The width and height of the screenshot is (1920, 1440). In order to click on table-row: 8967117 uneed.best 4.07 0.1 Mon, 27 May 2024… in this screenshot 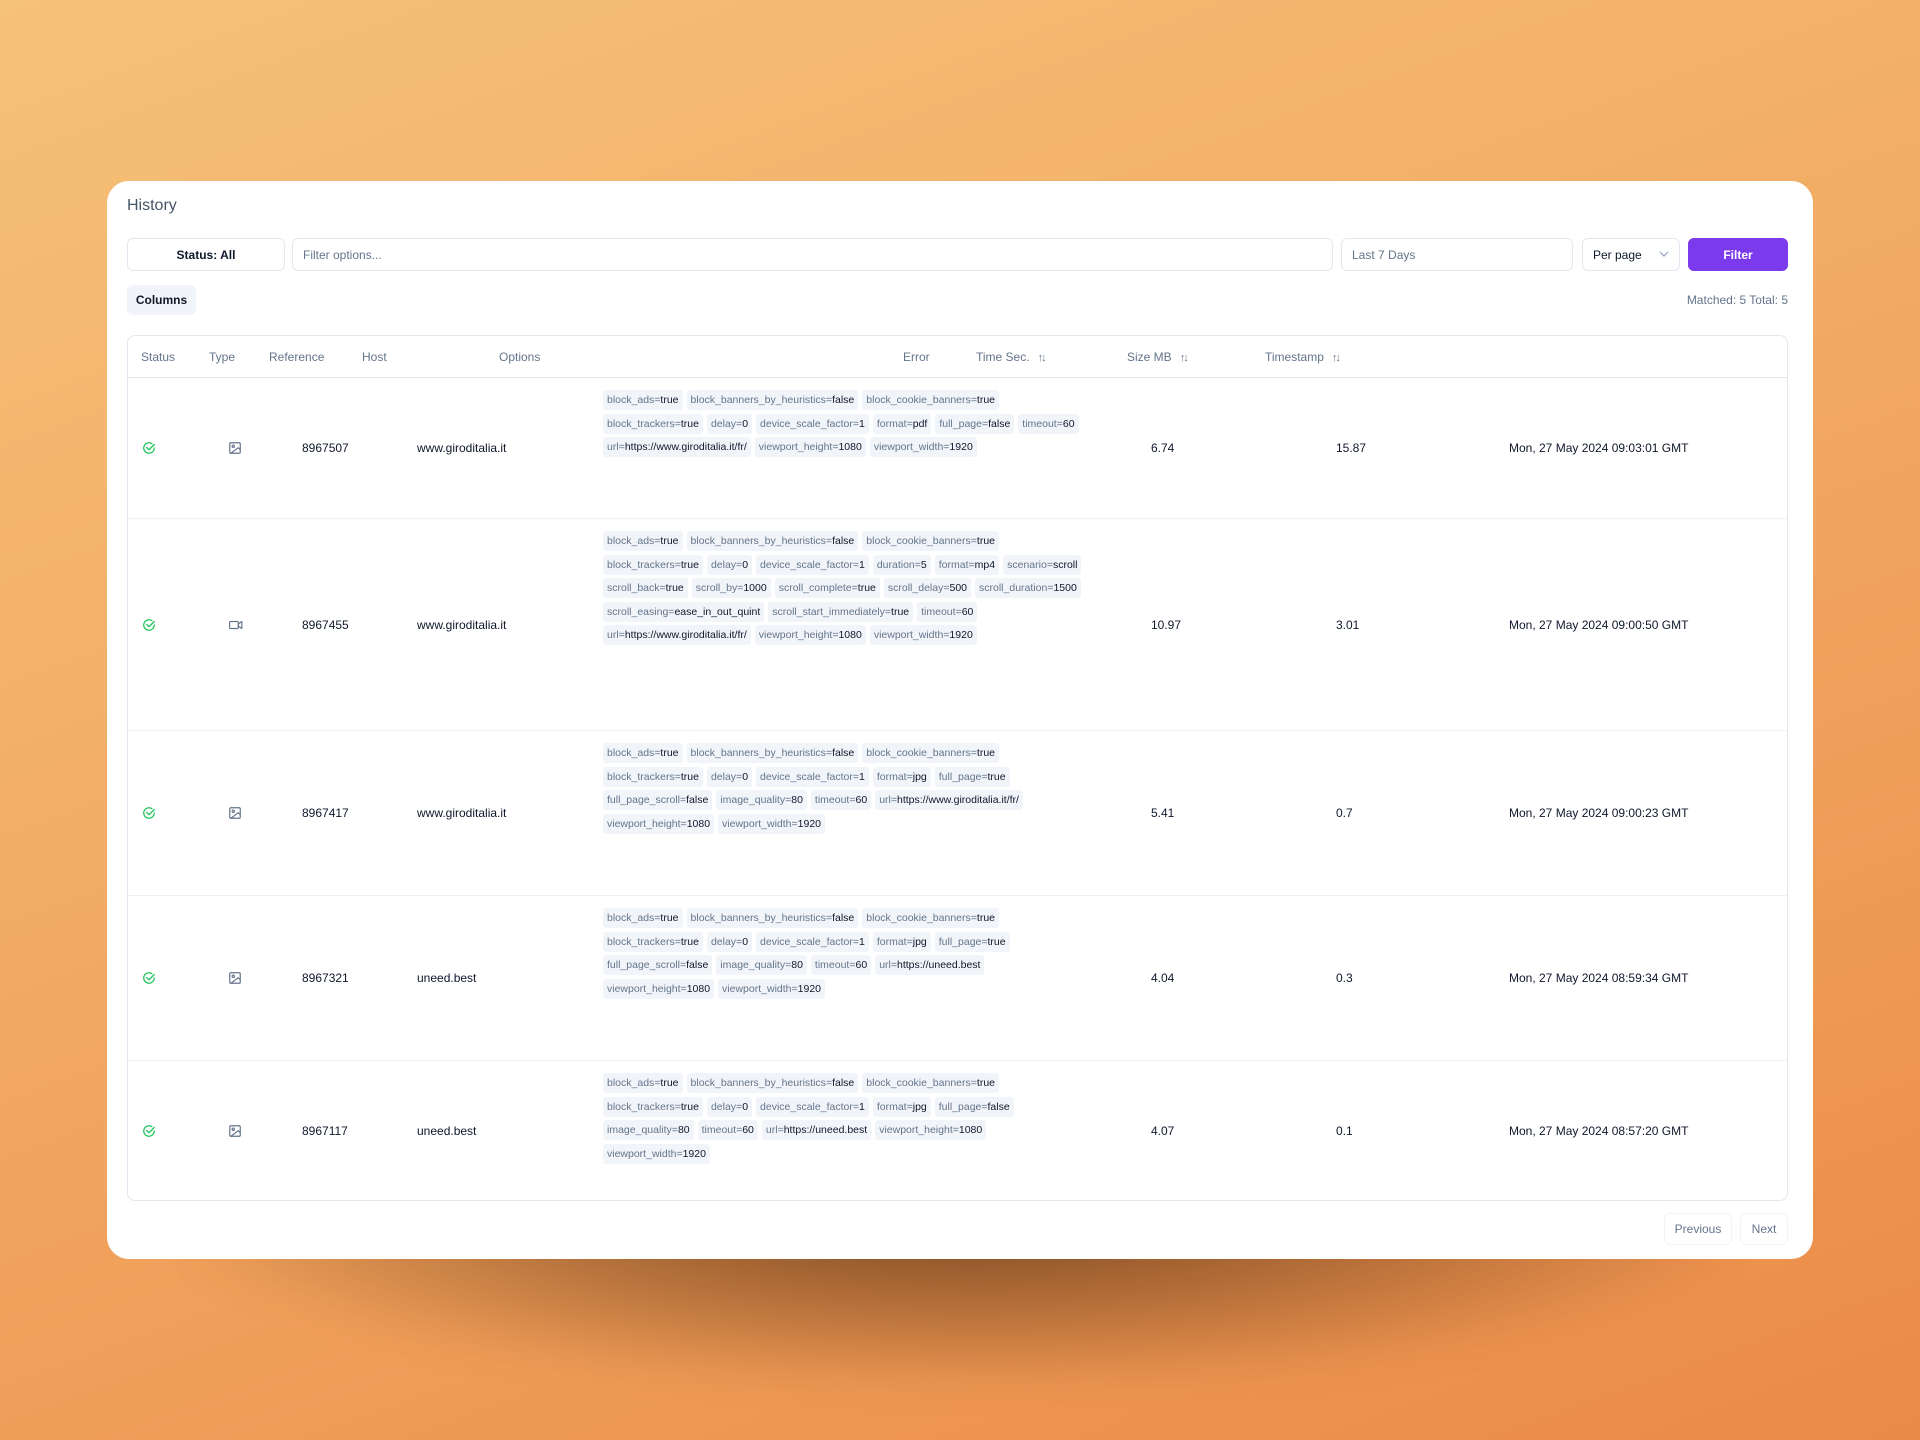, I will do `click(957, 1130)`.